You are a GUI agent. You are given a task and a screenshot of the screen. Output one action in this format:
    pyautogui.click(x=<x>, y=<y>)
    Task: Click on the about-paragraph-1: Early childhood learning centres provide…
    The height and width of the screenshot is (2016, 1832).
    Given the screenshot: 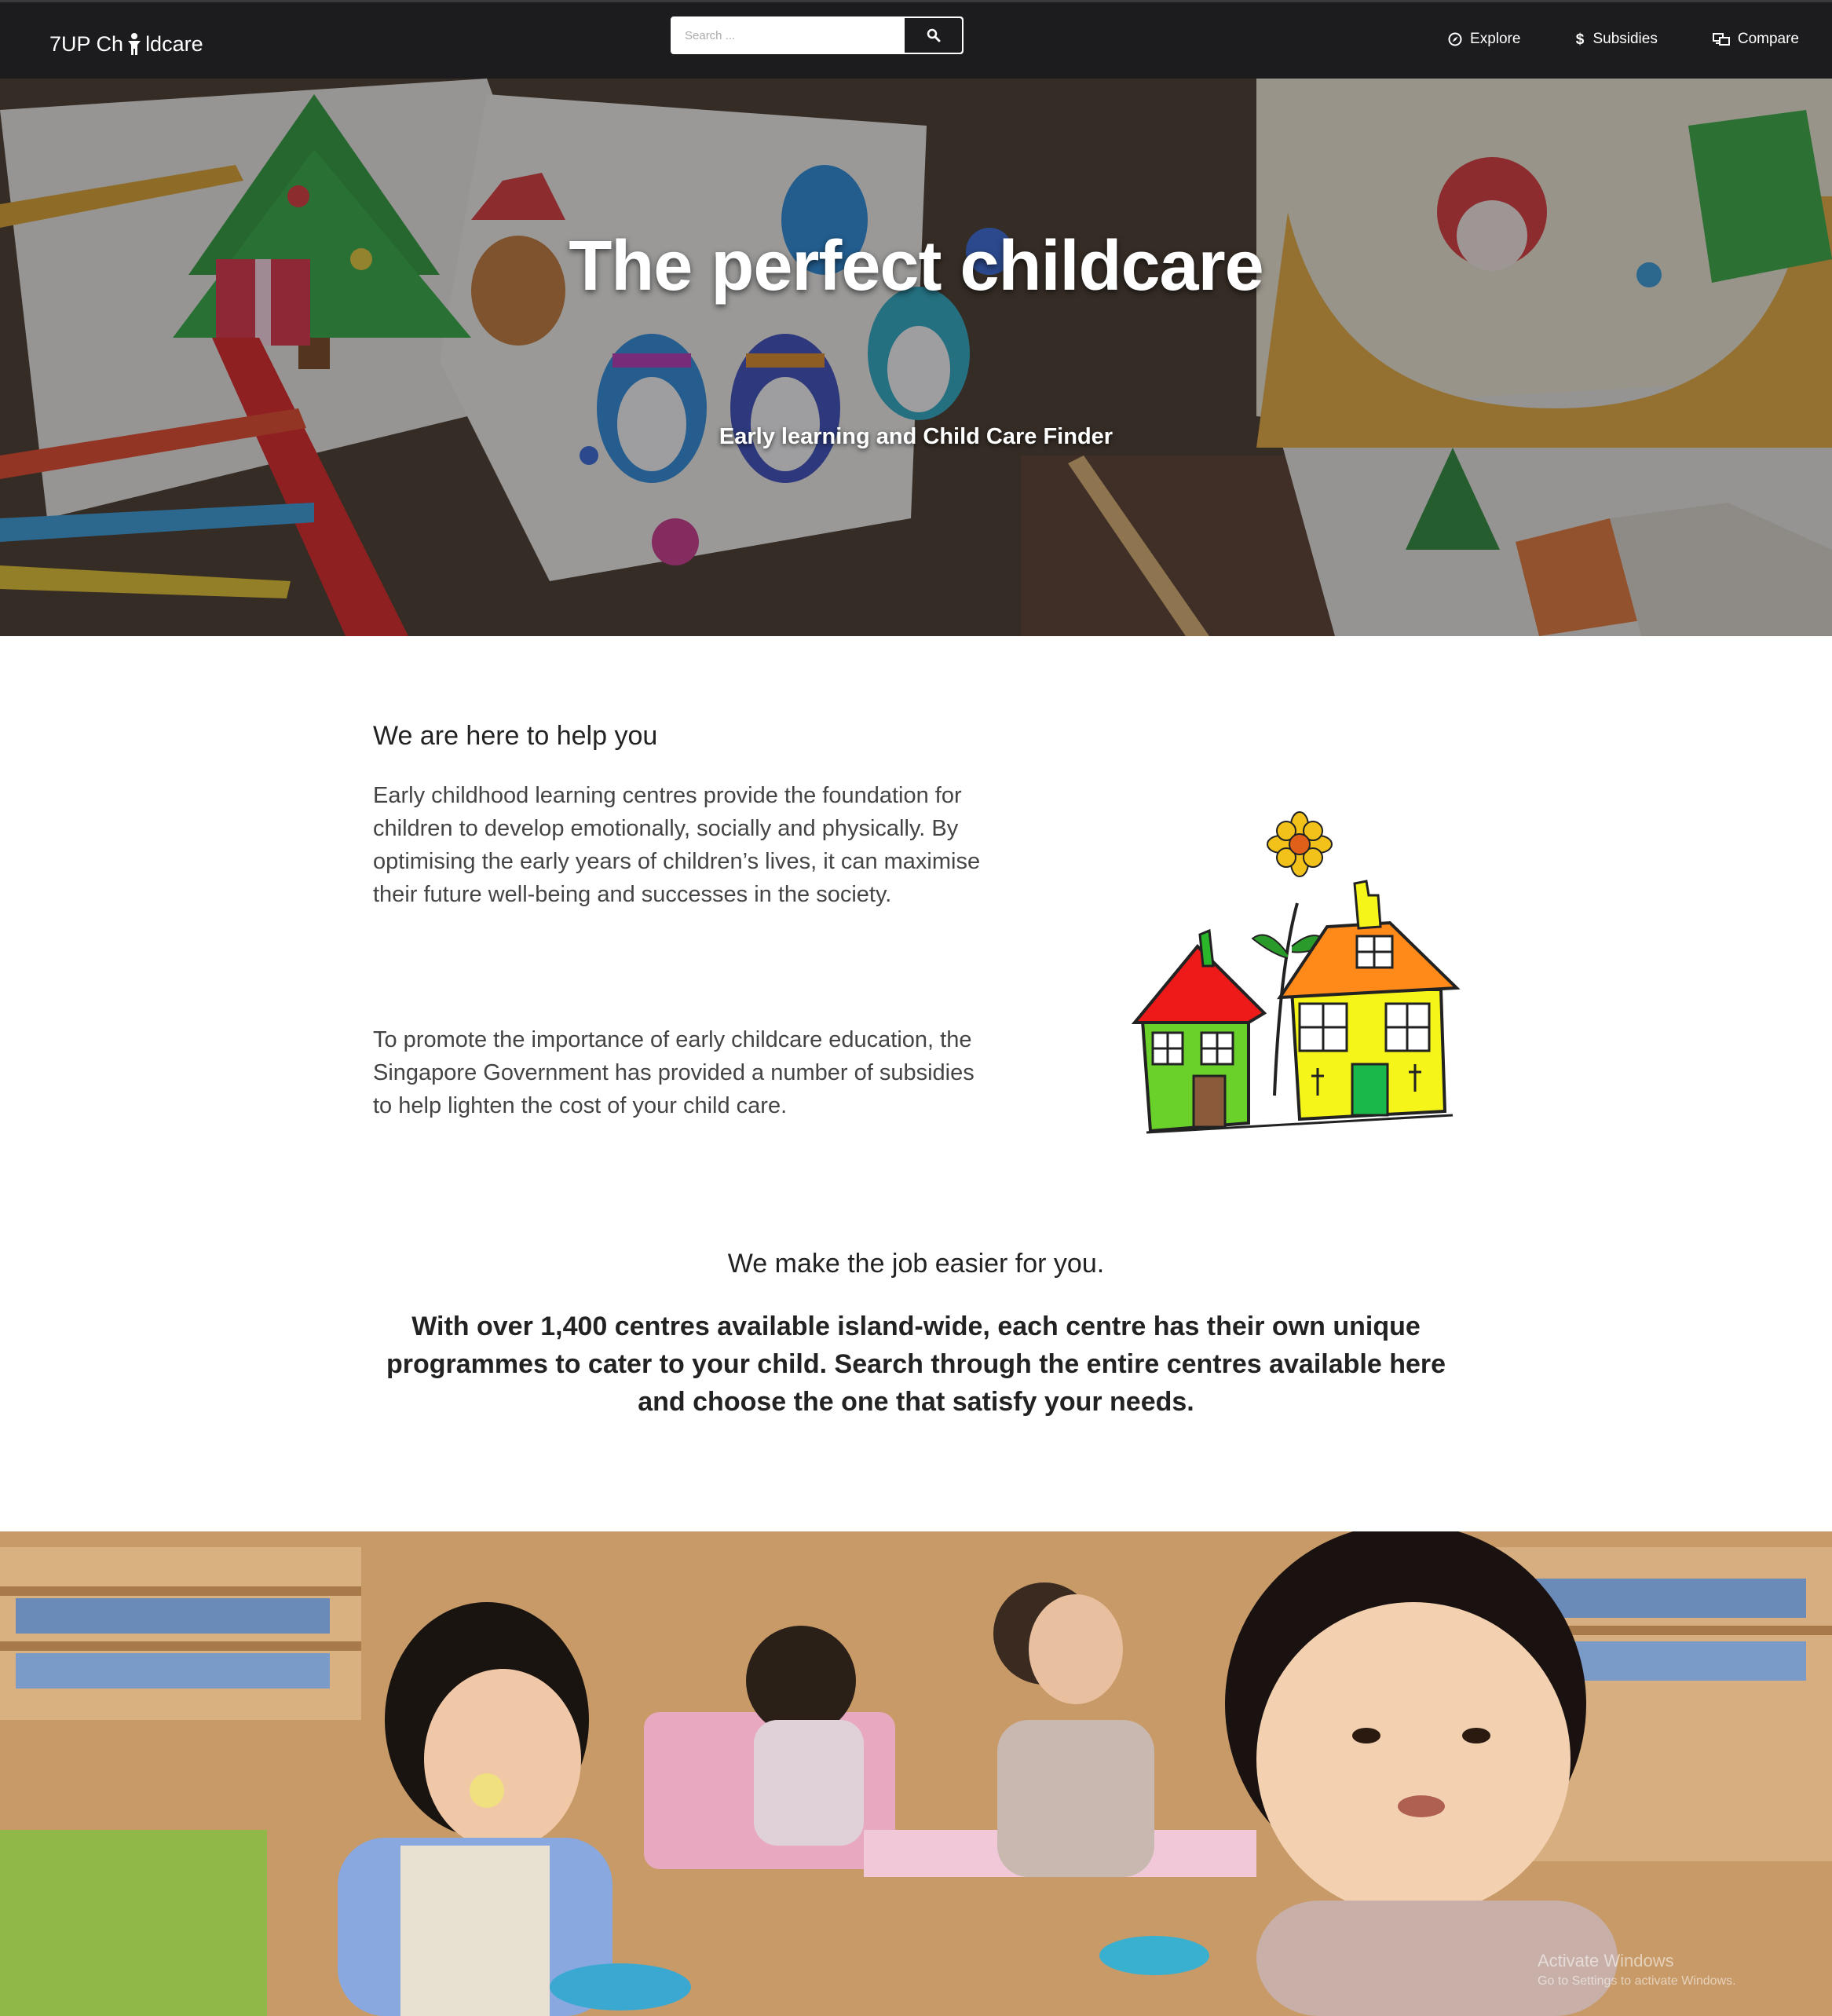 What is the action you would take?
    pyautogui.click(x=677, y=845)
    